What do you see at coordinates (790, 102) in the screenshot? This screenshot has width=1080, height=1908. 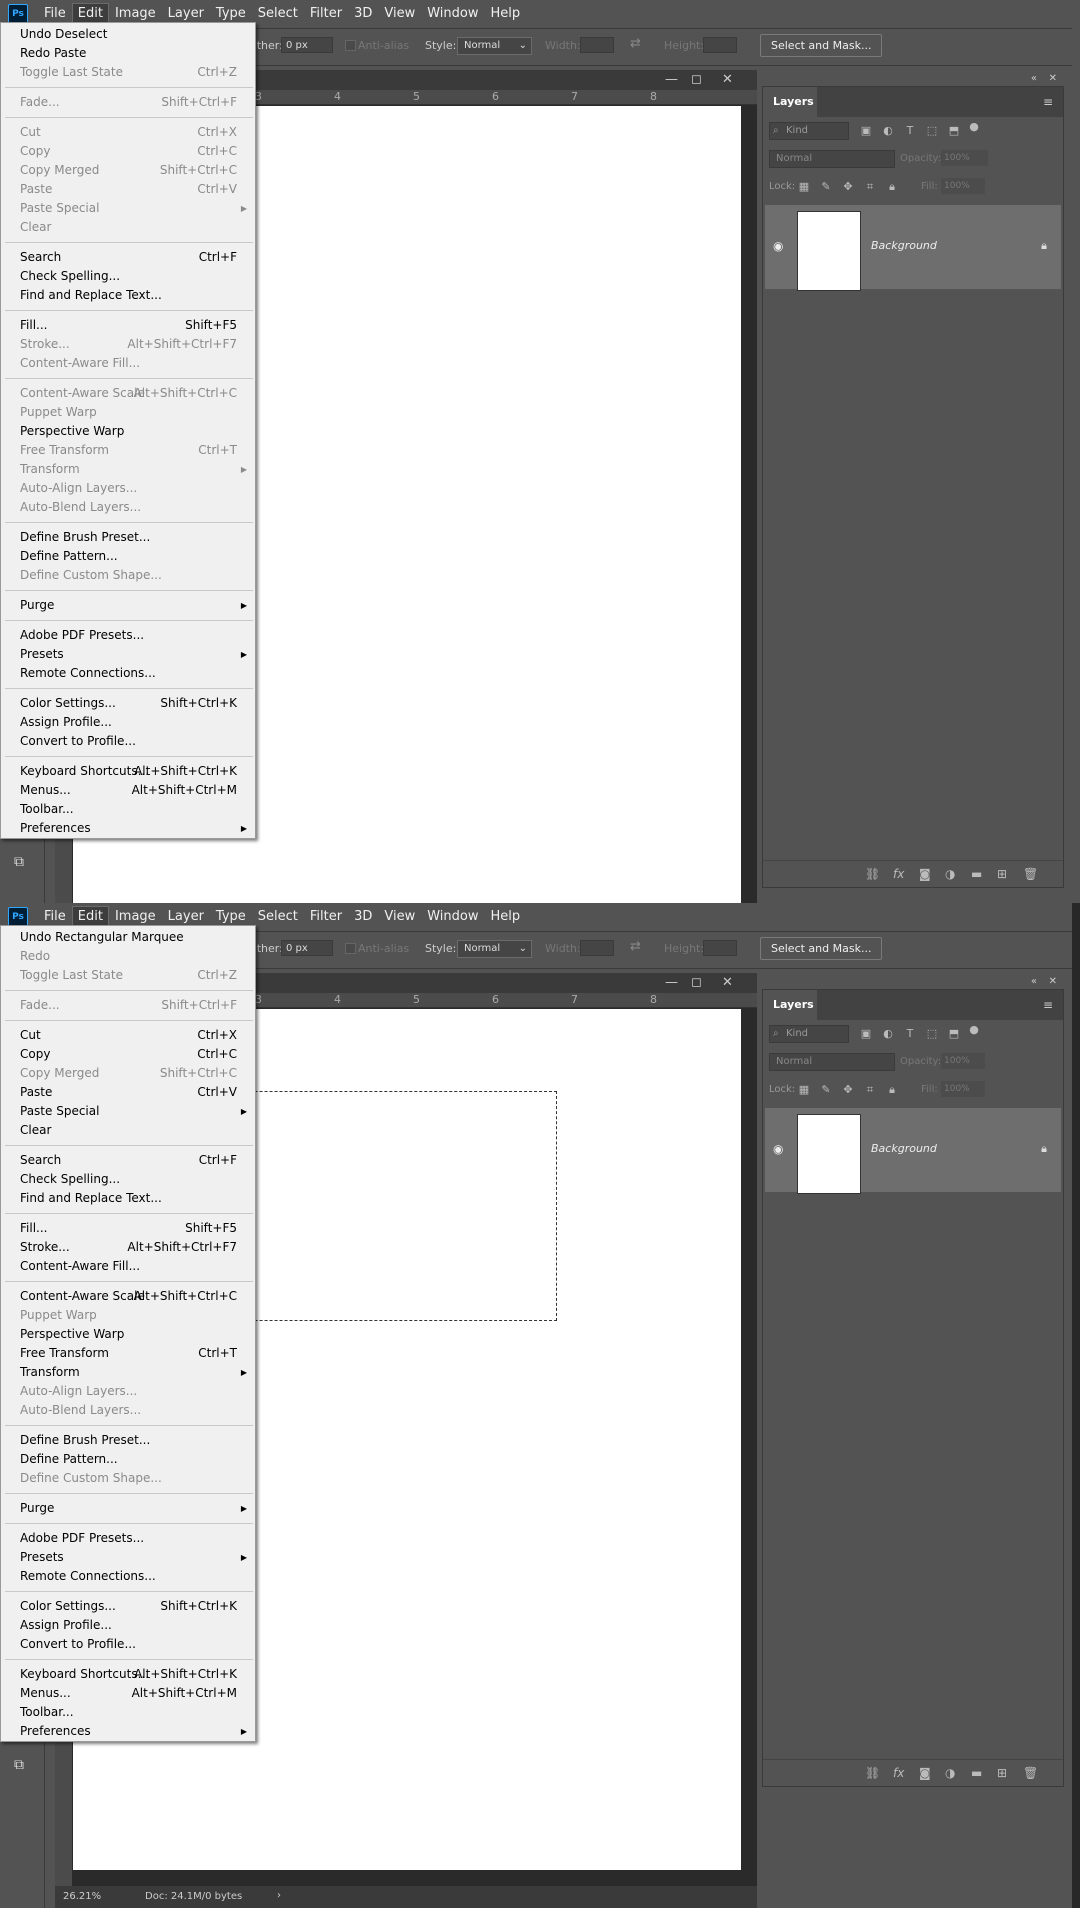 I see `tab-layers: Layers` at bounding box center [790, 102].